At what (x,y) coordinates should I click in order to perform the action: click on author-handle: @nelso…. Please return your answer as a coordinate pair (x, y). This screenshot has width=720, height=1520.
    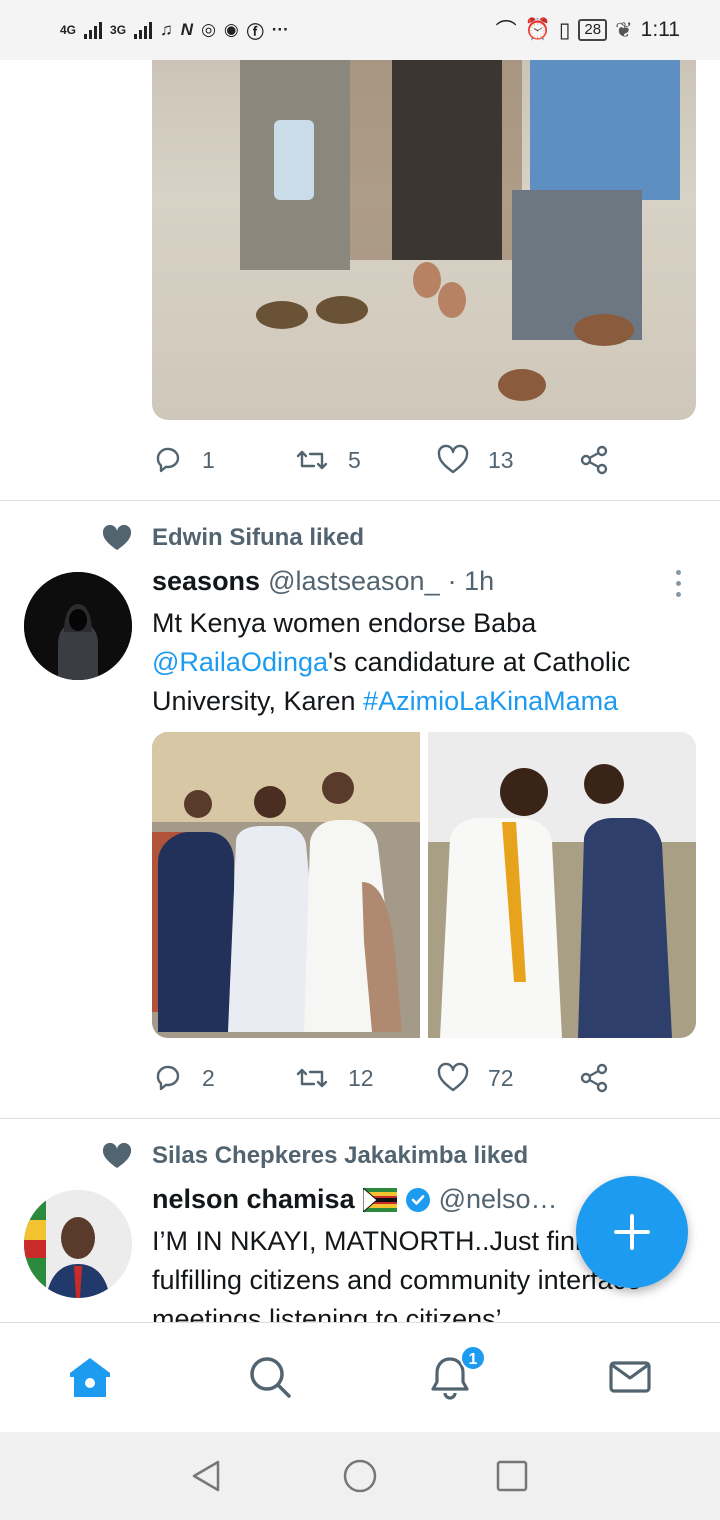
    Looking at the image, I should click on (498, 1199).